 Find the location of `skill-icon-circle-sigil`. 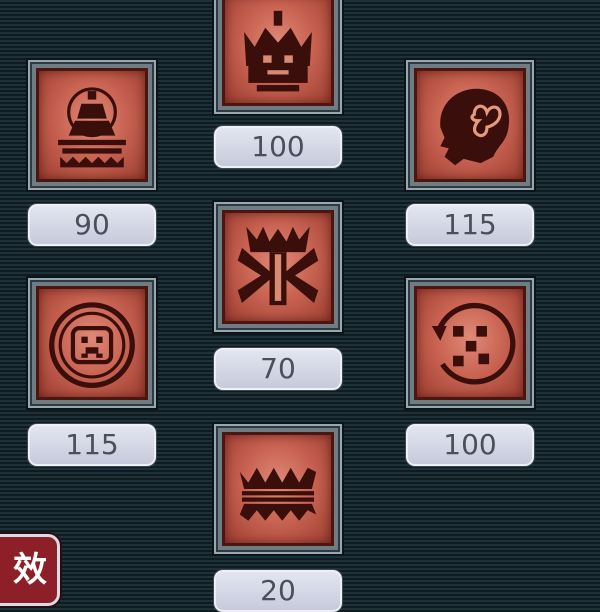

skill-icon-circle-sigil is located at coordinates (92, 343).